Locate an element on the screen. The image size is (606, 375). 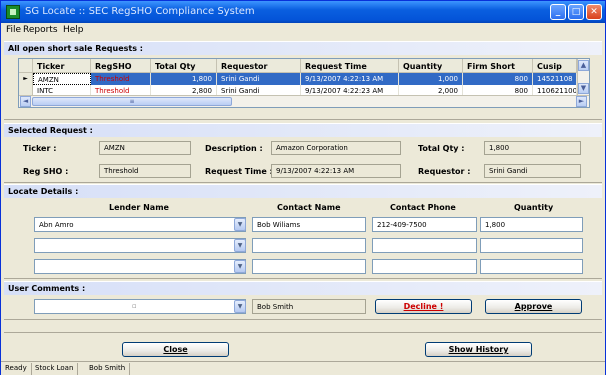
grid-corner is located at coordinates (26, 66).